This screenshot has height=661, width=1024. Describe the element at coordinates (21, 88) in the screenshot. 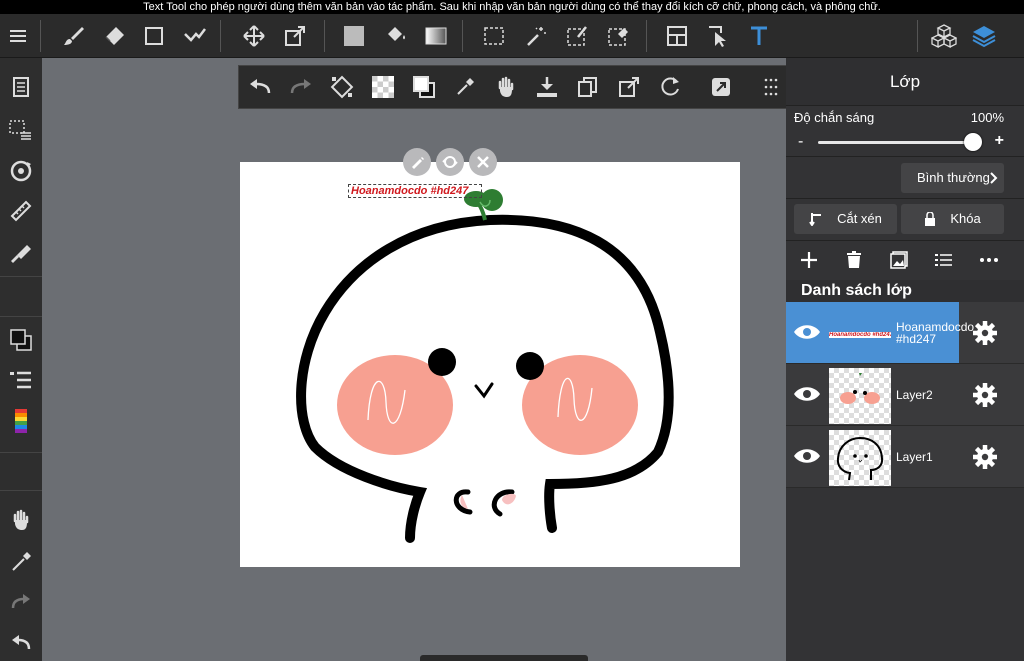

I see `pages-icon` at that location.